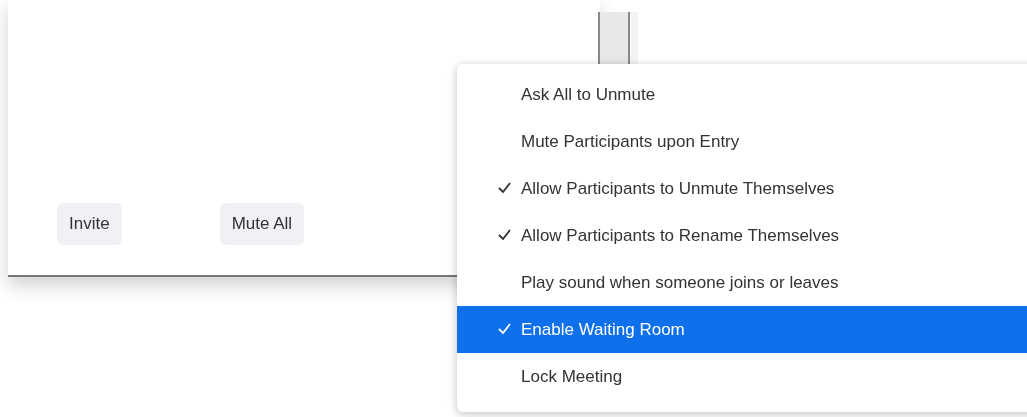 The image size is (1027, 417). What do you see at coordinates (679, 282) in the screenshot?
I see `menu-item-label: Play sound when someone joins or leaves` at bounding box center [679, 282].